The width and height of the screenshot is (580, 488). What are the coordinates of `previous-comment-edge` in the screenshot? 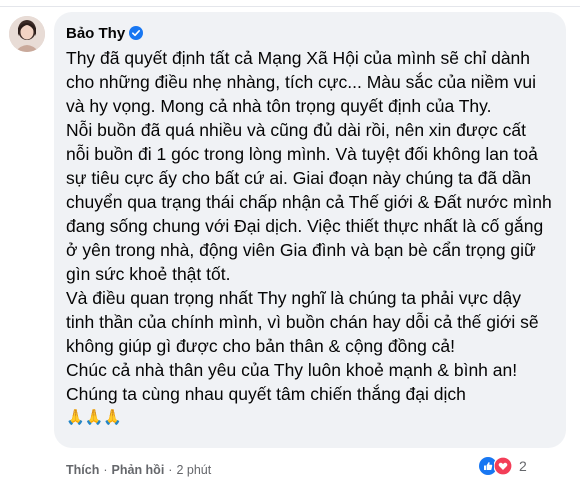 It's located at (290, 3).